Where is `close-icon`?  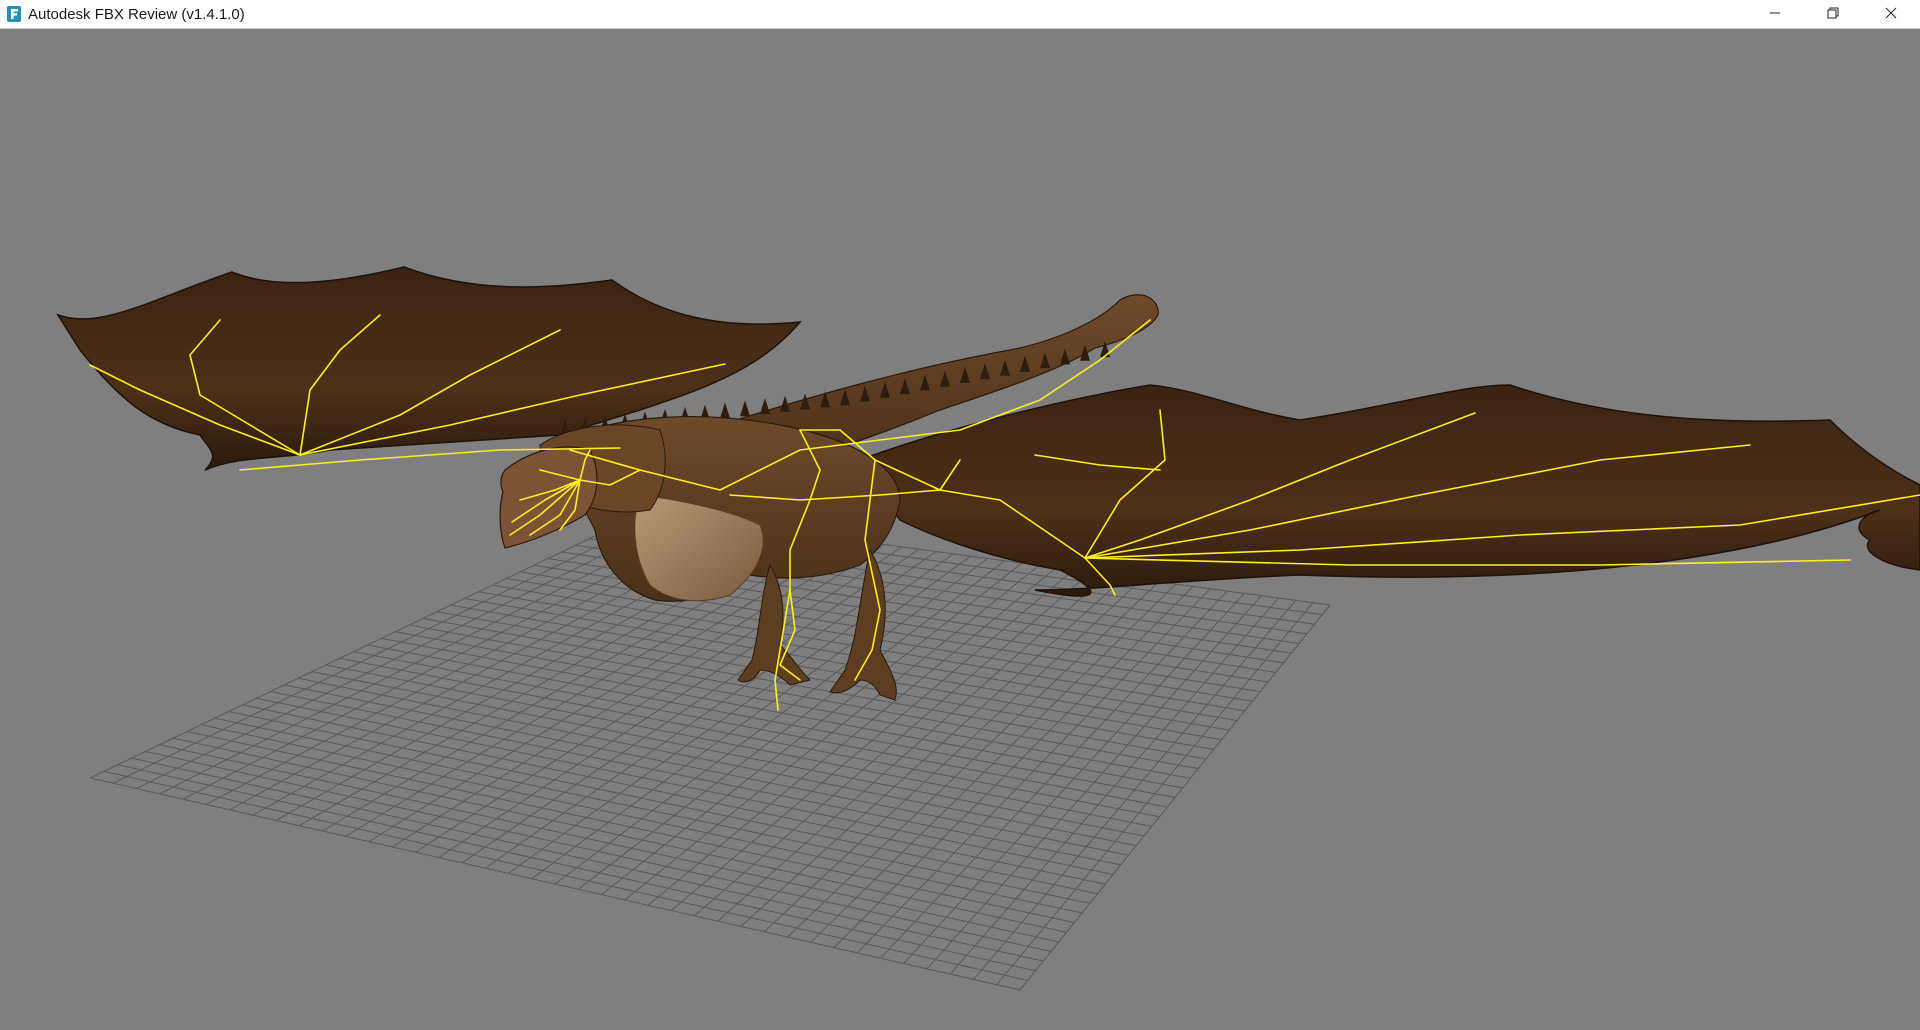 close-icon is located at coordinates (1891, 15).